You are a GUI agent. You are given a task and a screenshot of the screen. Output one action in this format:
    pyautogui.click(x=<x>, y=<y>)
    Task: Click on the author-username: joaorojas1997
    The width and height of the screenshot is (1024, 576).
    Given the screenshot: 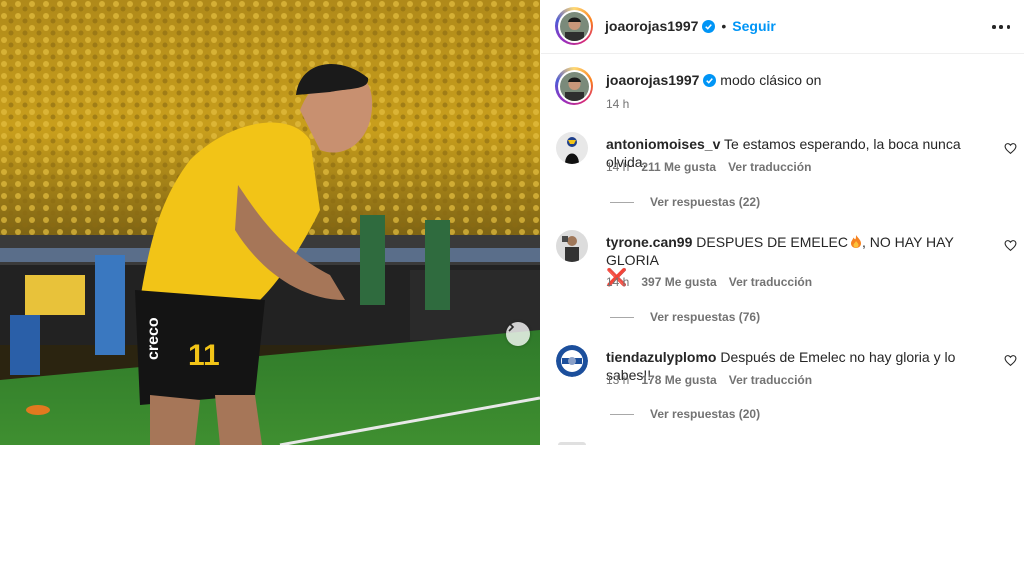 What is the action you would take?
    pyautogui.click(x=651, y=26)
    